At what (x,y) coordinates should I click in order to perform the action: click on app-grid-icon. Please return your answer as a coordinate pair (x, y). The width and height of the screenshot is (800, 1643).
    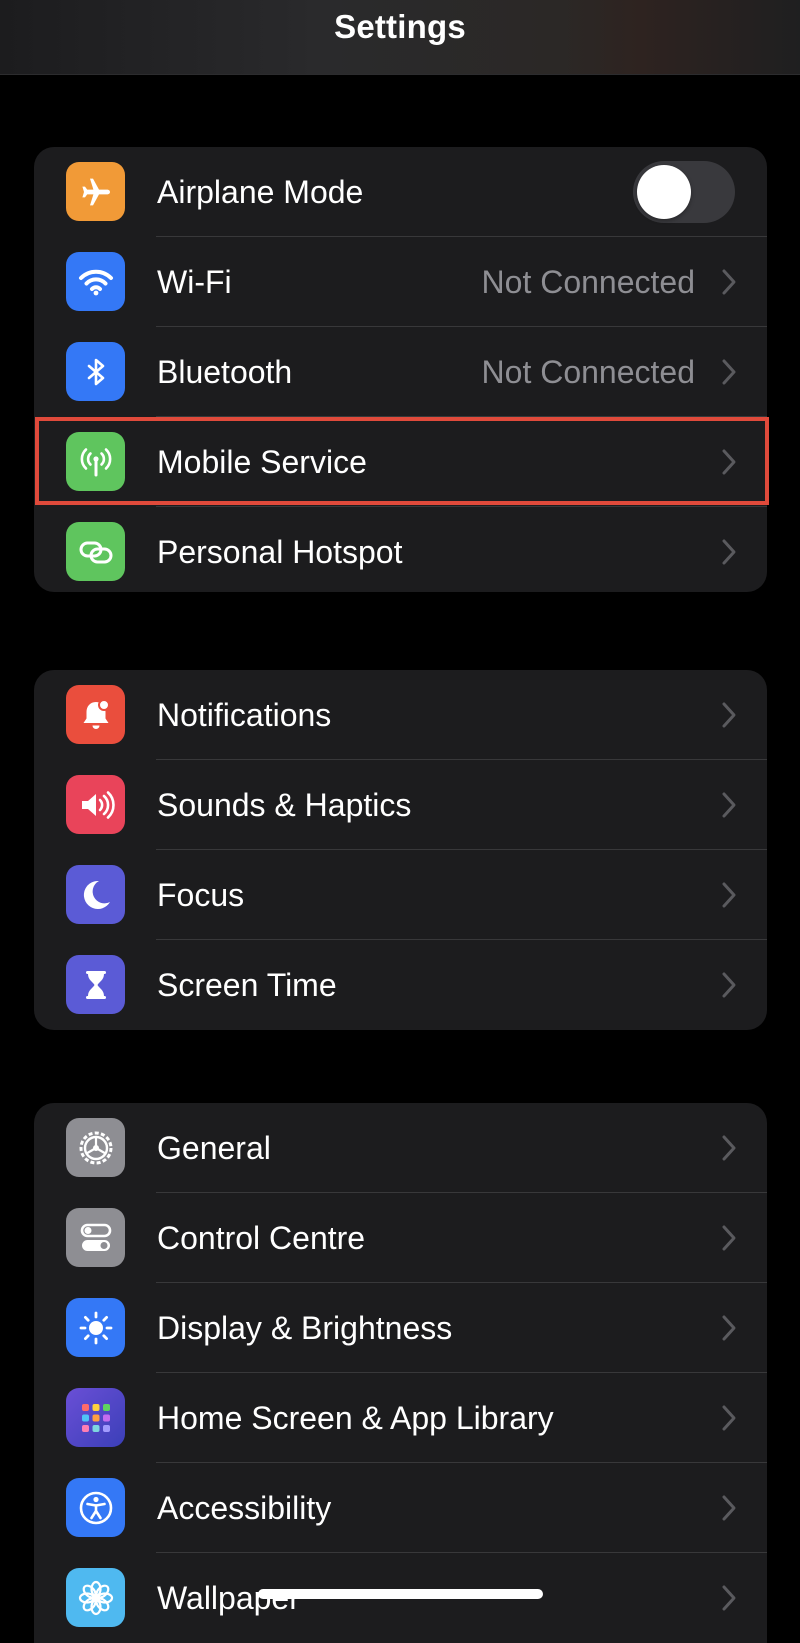
    Looking at the image, I should click on (95, 1417).